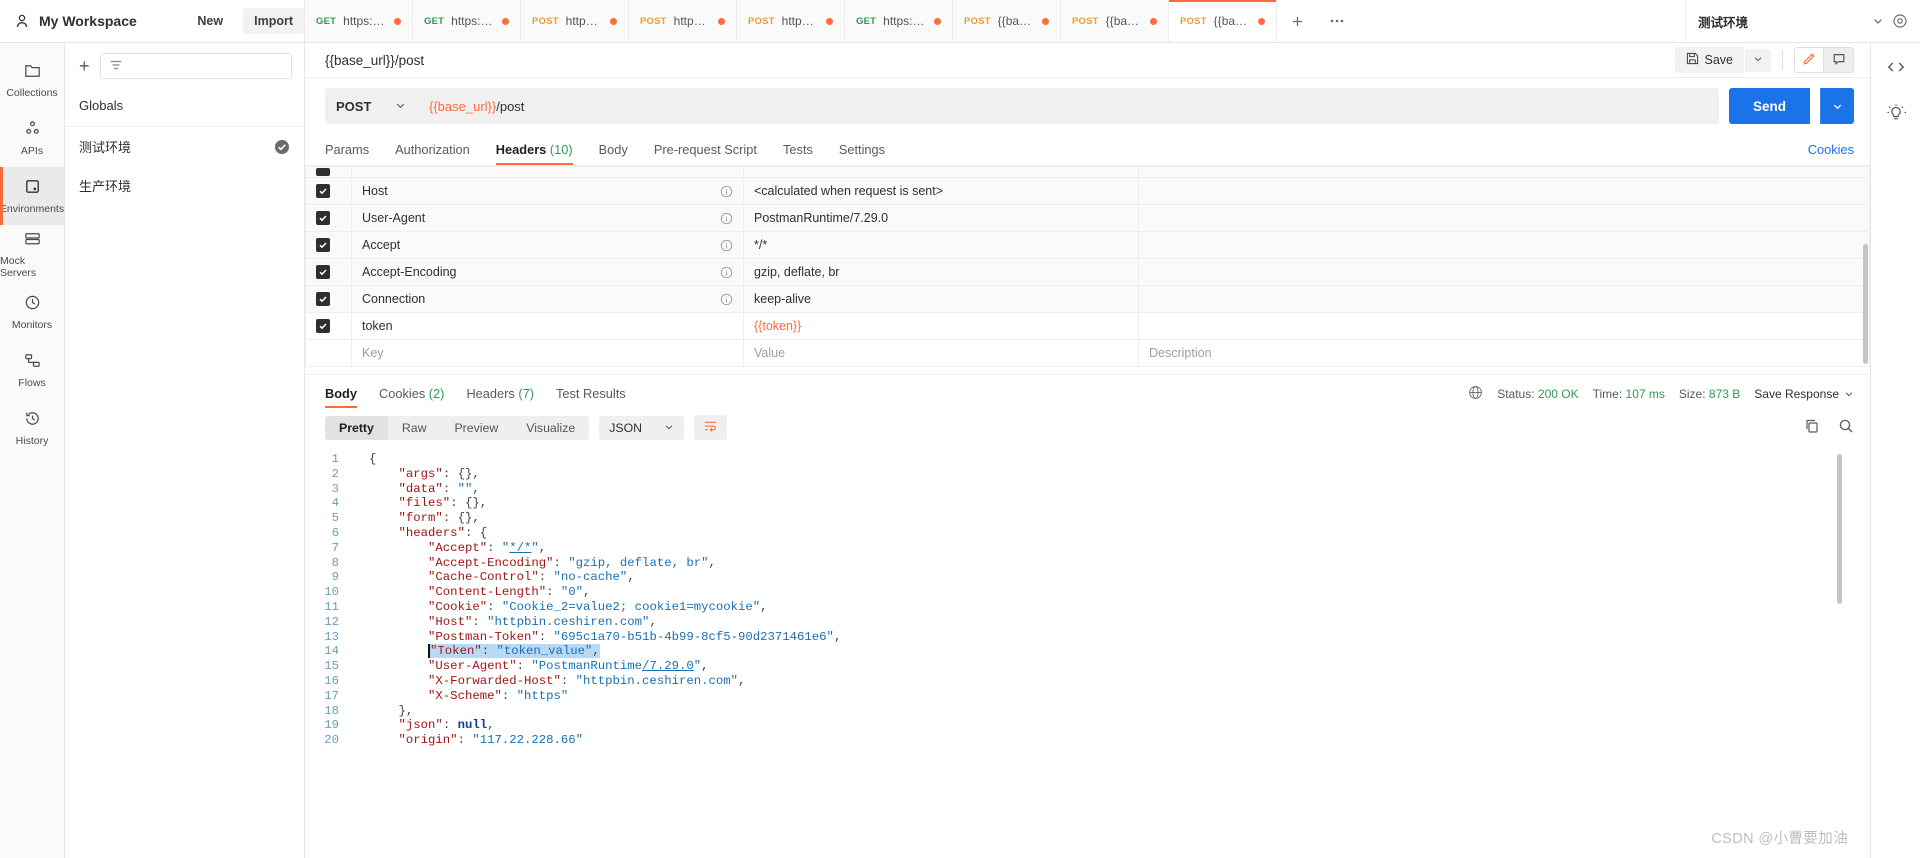 The height and width of the screenshot is (858, 1920). Describe the element at coordinates (184, 146) in the screenshot. I see `environment-list-item: 测试环境` at that location.